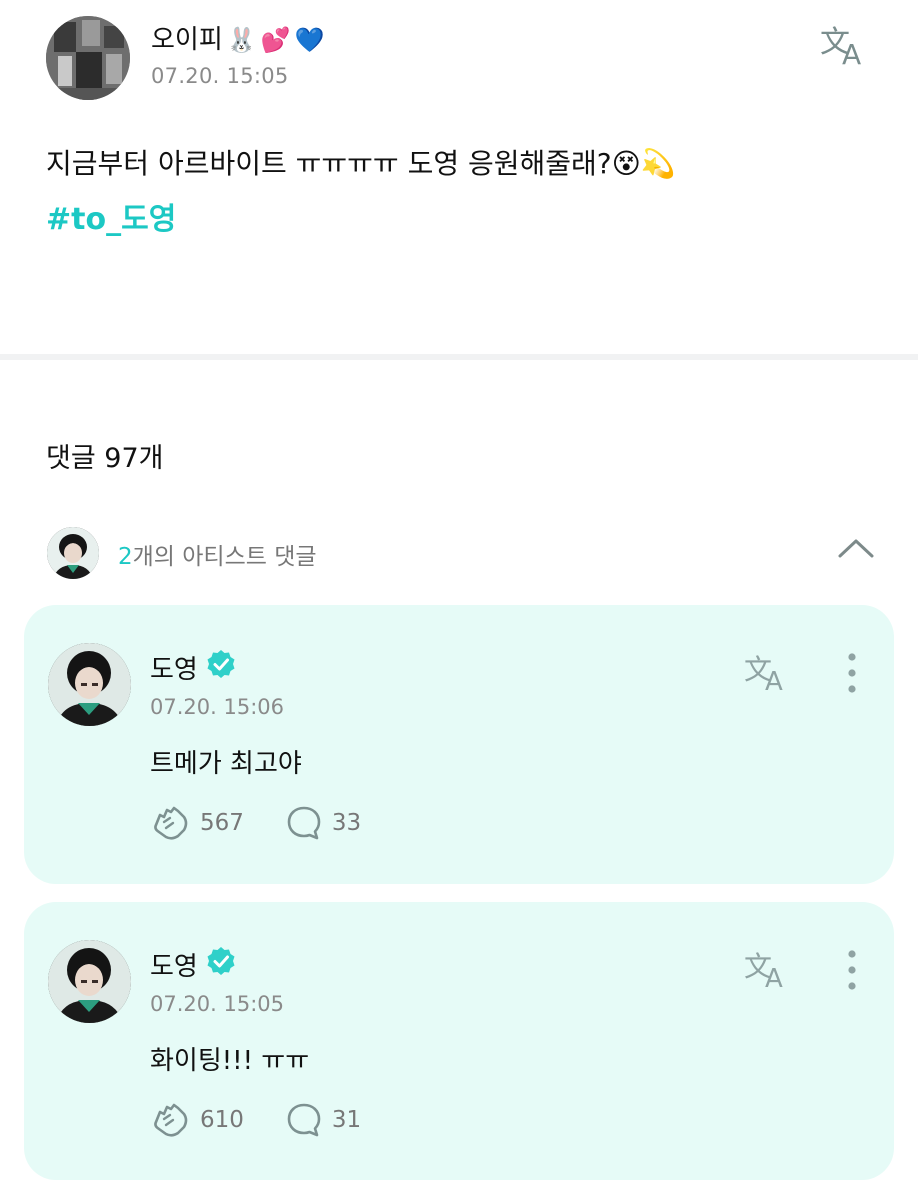 The width and height of the screenshot is (918, 1200). Describe the element at coordinates (255, 823) in the screenshot. I see `comment-actions: 567 33` at that location.